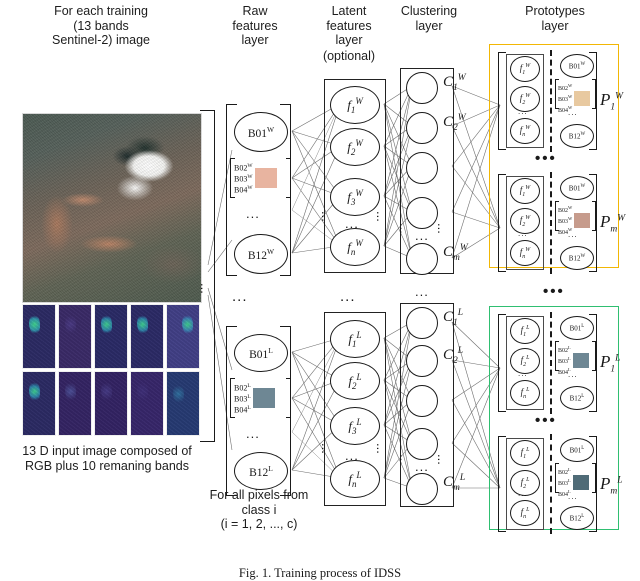  I want to click on header-raw-line2: features, so click(255, 25).